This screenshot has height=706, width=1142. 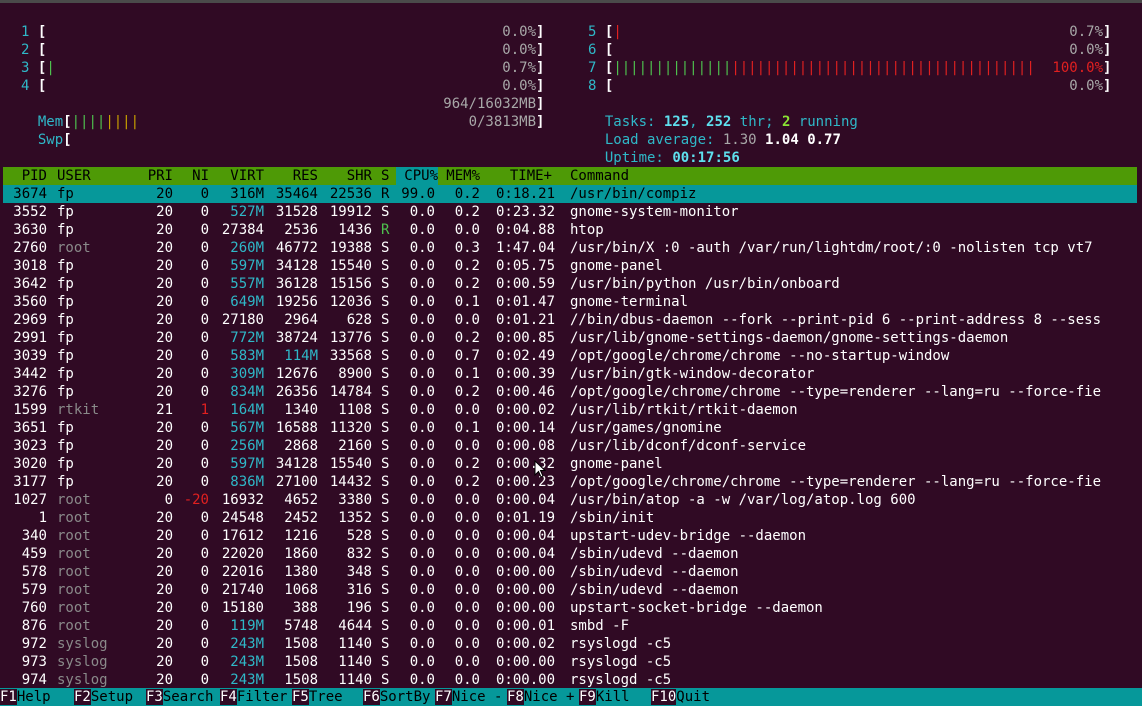 What do you see at coordinates (300, 697) in the screenshot?
I see `fkey-number: F5` at bounding box center [300, 697].